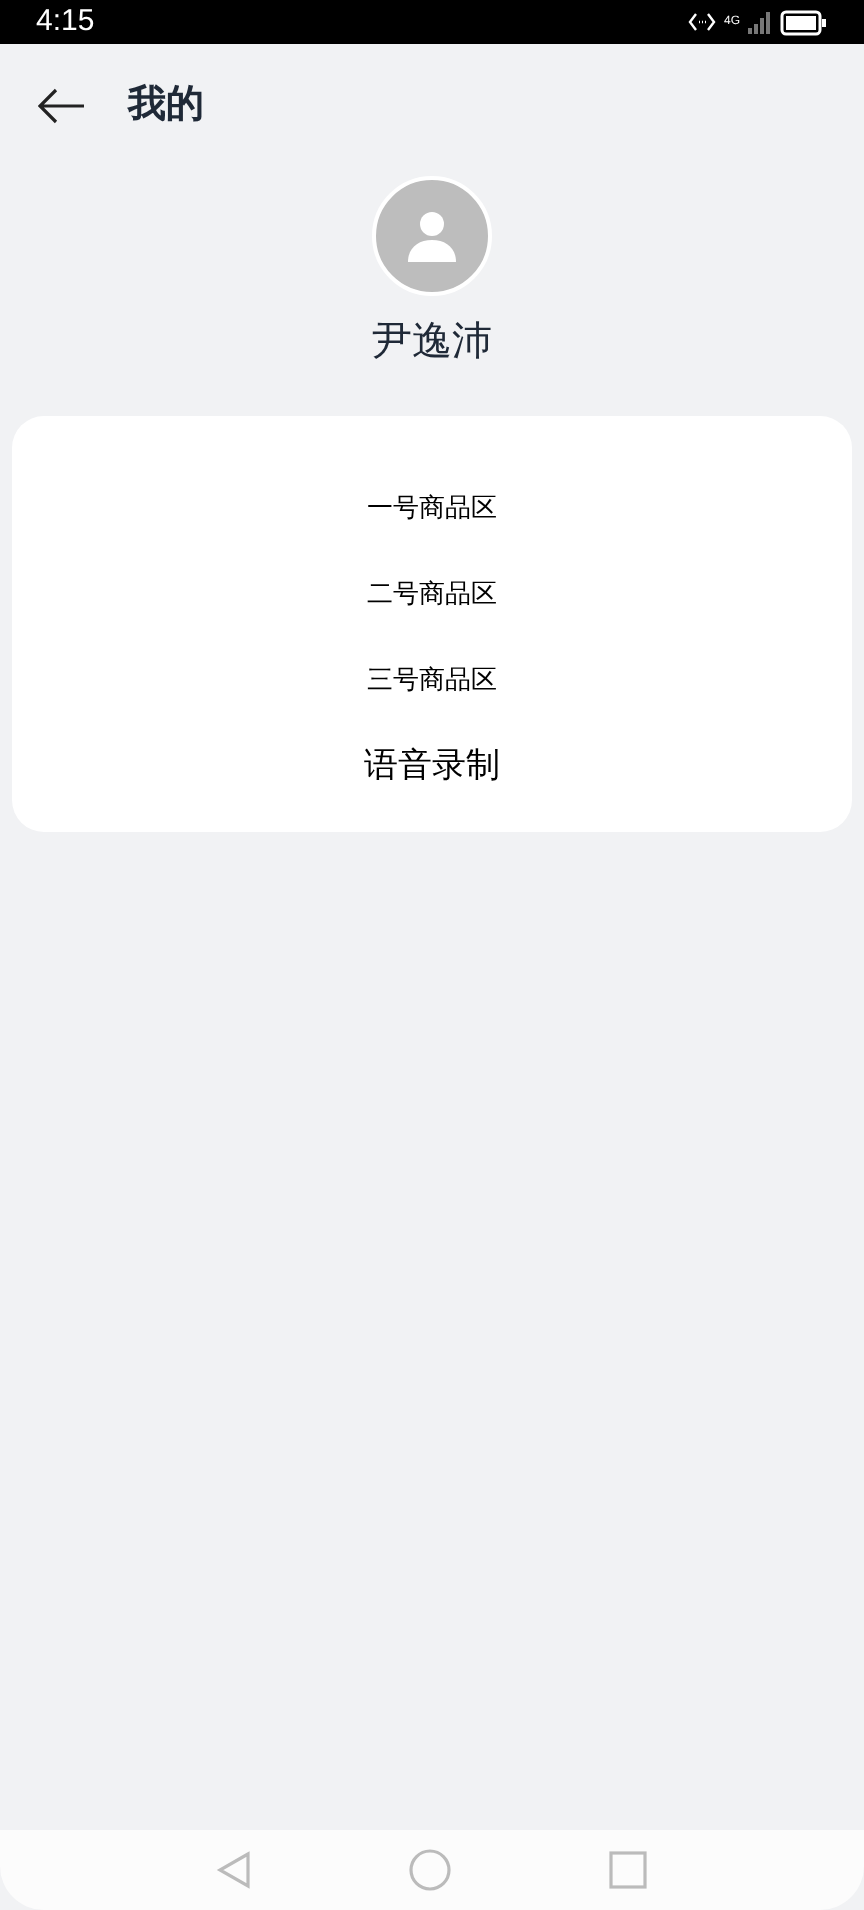  What do you see at coordinates (804, 22) in the screenshot?
I see `battery-icon` at bounding box center [804, 22].